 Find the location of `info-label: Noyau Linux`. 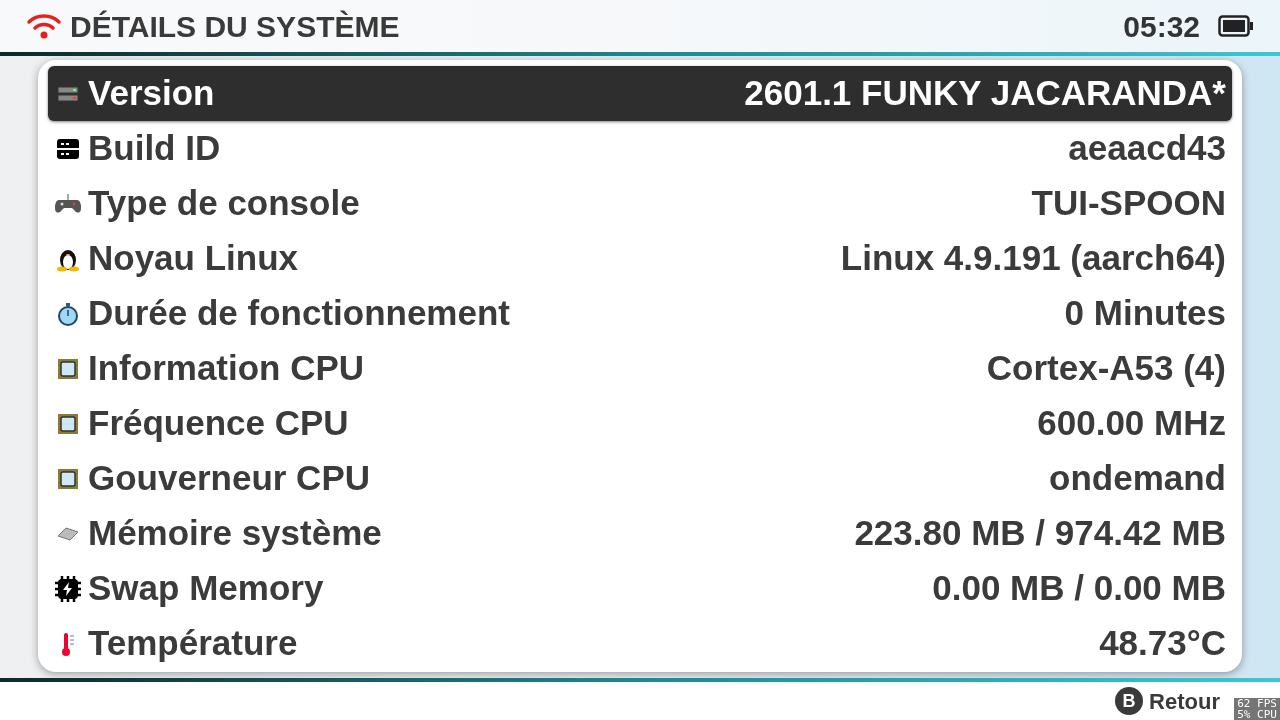

info-label: Noyau Linux is located at coordinates (194, 258).